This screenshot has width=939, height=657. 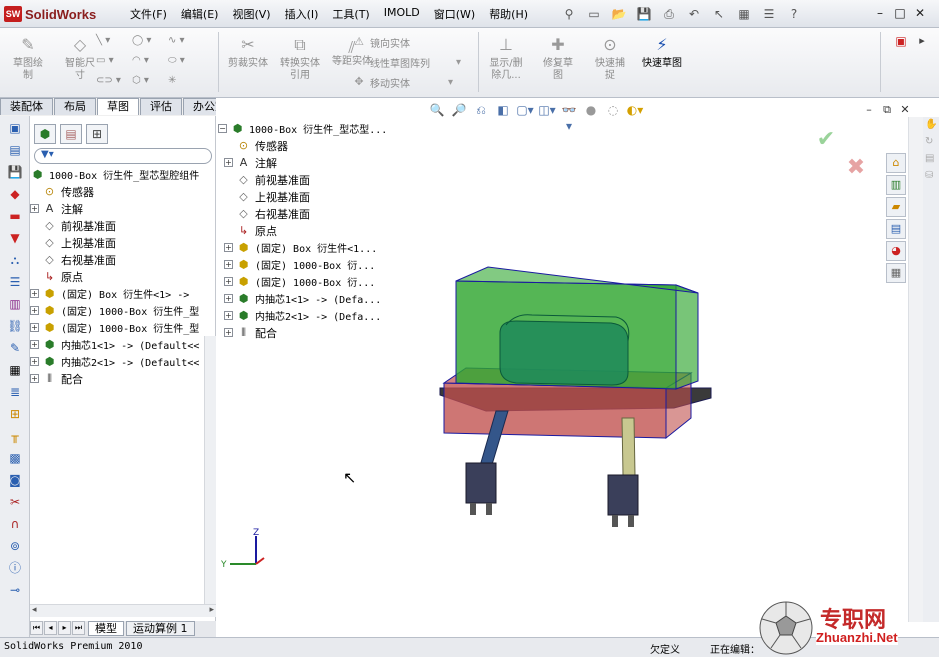 I want to click on view-palette-icon: ▤, so click(x=896, y=229).